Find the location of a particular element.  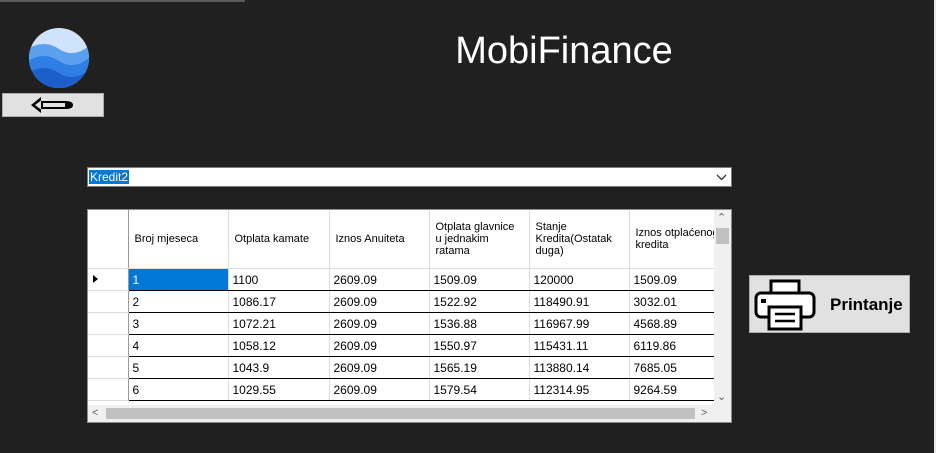

table-cell: 1536.88 is located at coordinates (479, 323).